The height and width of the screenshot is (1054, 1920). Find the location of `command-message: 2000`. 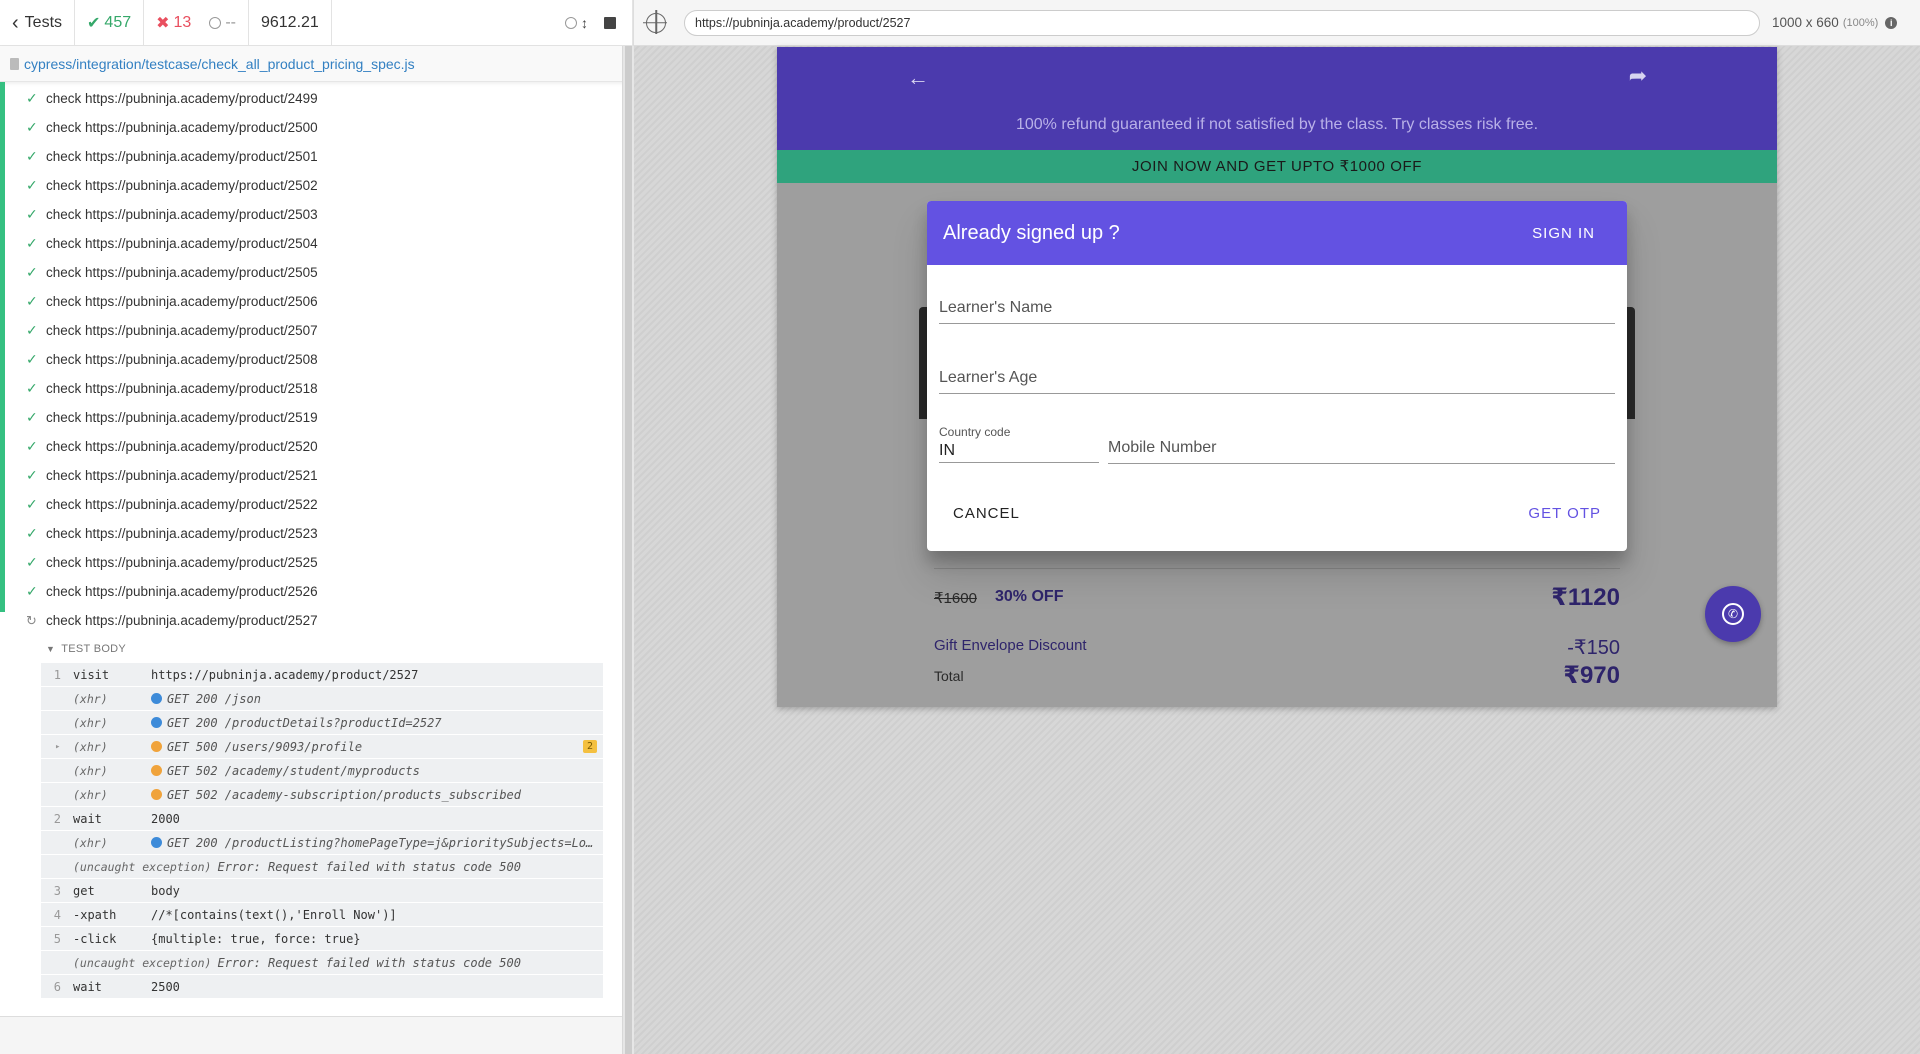

command-message: 2000 is located at coordinates (377, 819).